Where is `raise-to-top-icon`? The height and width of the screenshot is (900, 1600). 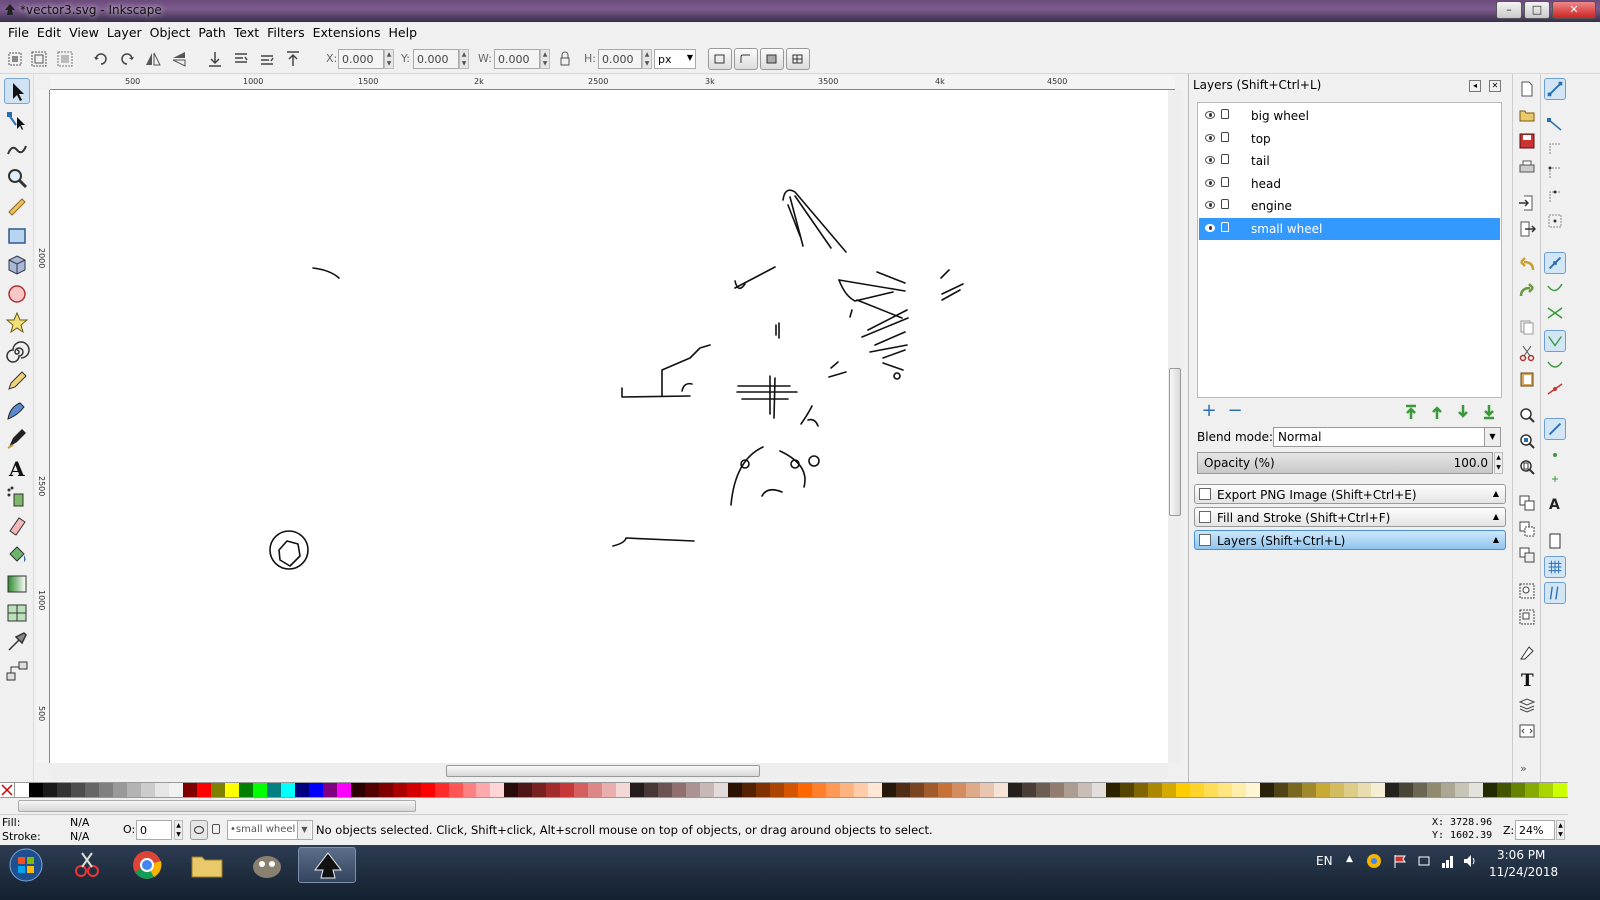
raise-to-top-icon is located at coordinates (293, 59).